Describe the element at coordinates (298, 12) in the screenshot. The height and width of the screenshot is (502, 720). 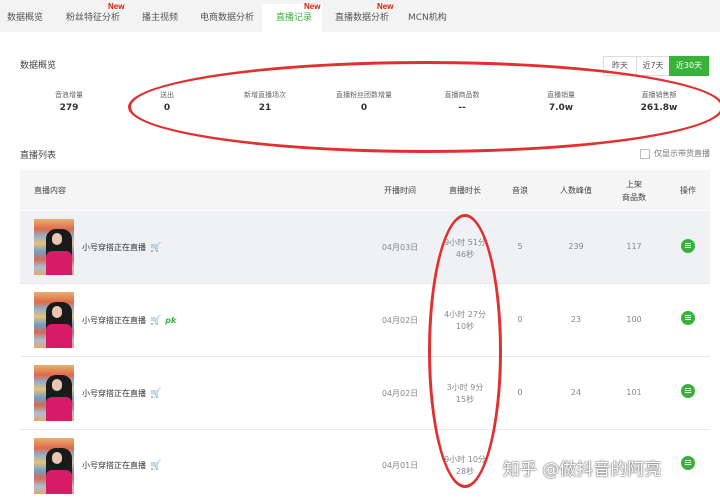
I see `tab-live-records: 直播记录 New` at that location.